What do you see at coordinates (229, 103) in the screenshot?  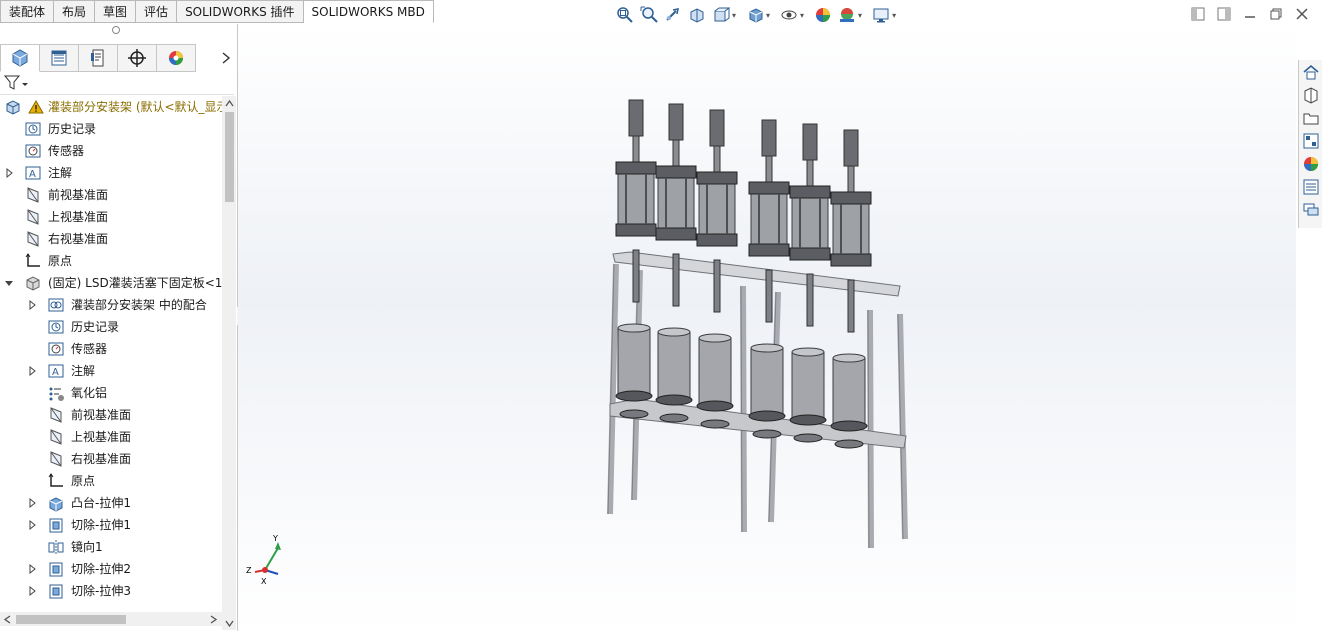 I see `scroll-up-icon` at bounding box center [229, 103].